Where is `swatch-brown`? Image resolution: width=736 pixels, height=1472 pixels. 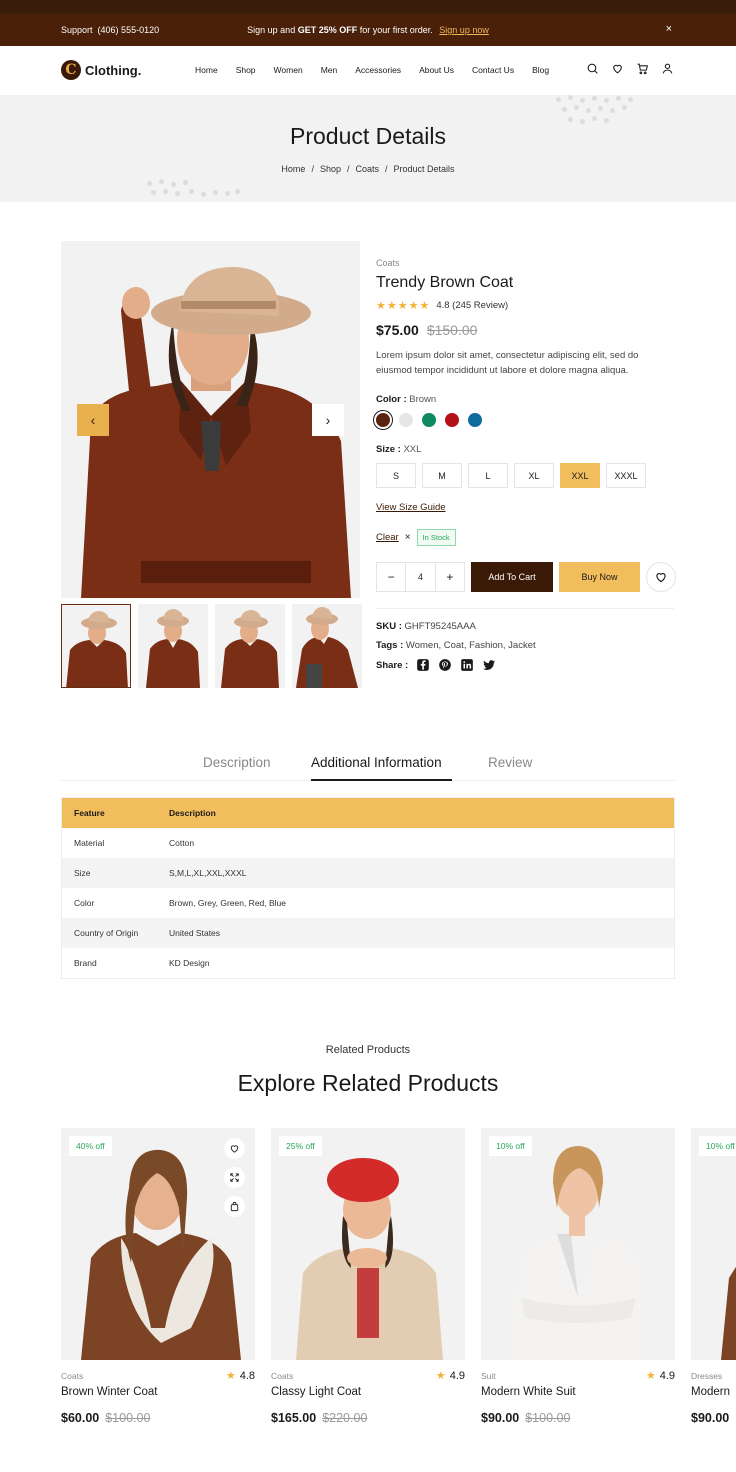
swatch-brown is located at coordinates (383, 420).